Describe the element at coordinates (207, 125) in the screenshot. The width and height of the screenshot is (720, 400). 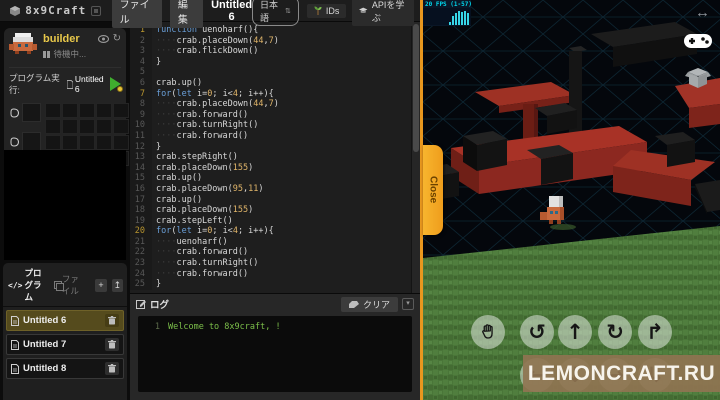
I see `code-text: ····crab.turnRight()` at that location.